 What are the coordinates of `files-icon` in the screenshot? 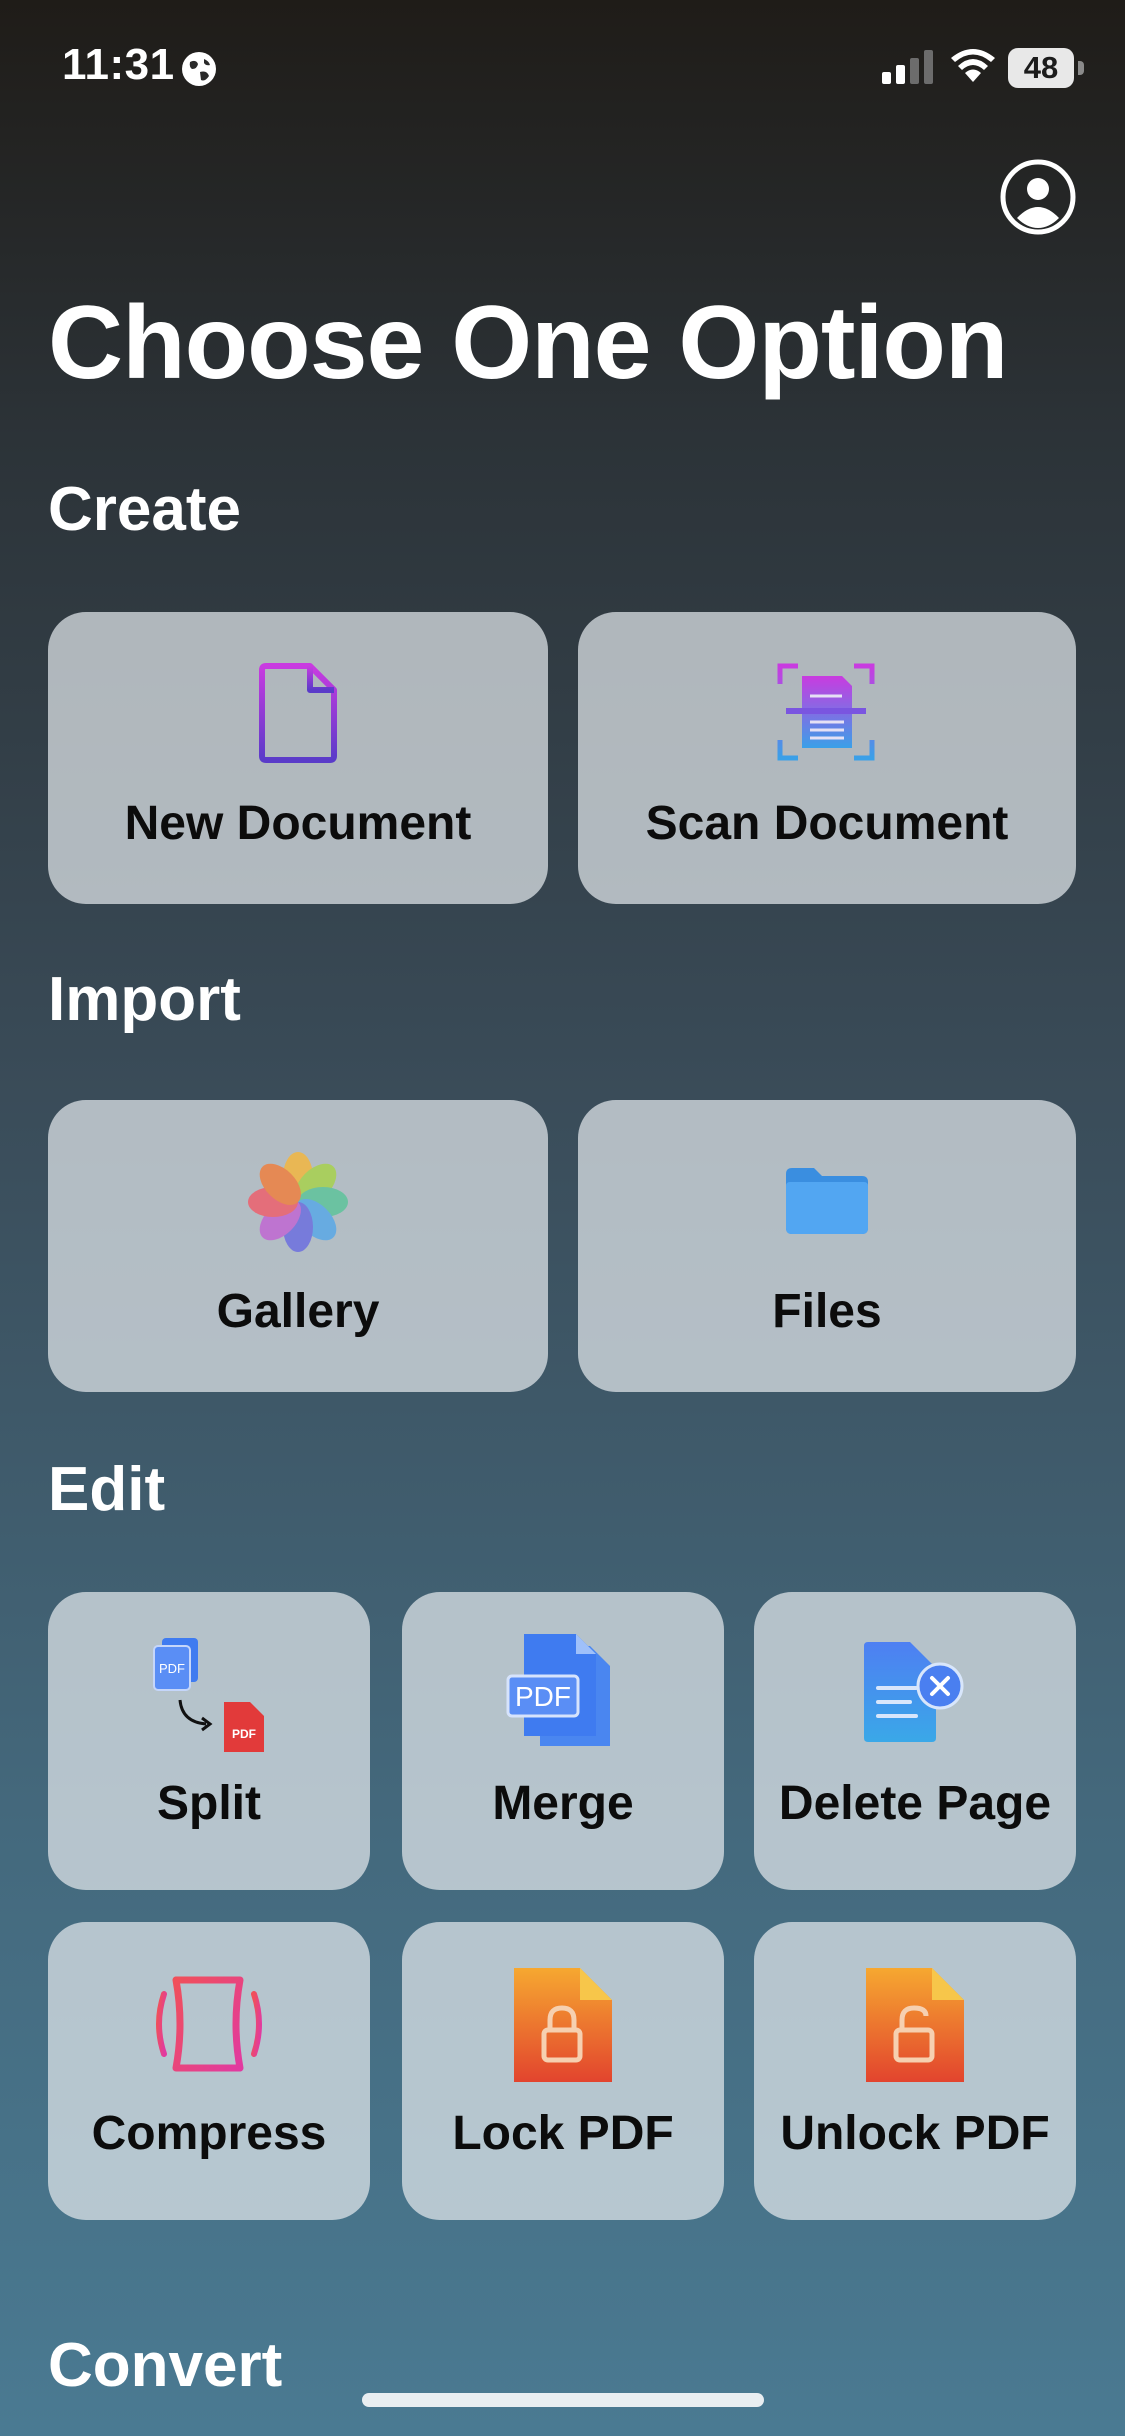 It's located at (827, 1201).